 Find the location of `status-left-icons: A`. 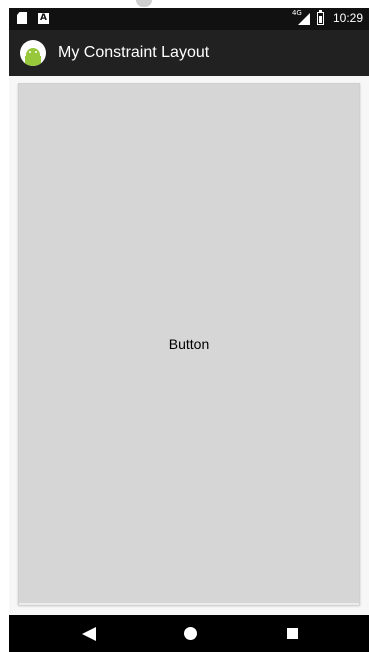

status-left-icons: A is located at coordinates (33, 18).